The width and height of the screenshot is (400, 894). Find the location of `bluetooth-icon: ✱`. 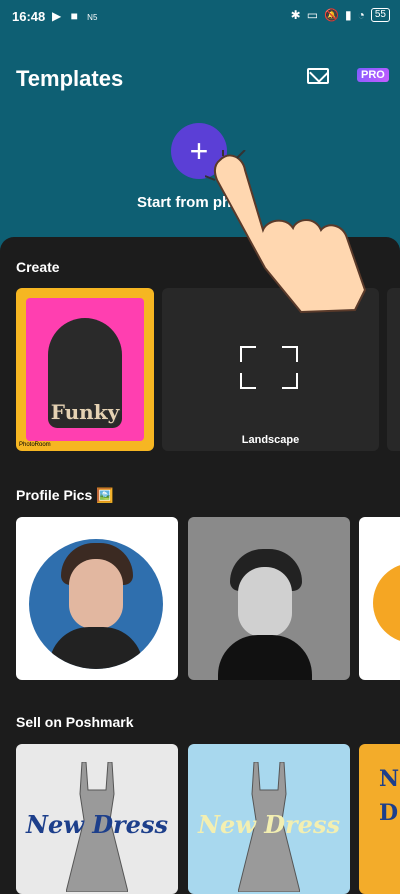

bluetooth-icon: ✱ is located at coordinates (295, 15).